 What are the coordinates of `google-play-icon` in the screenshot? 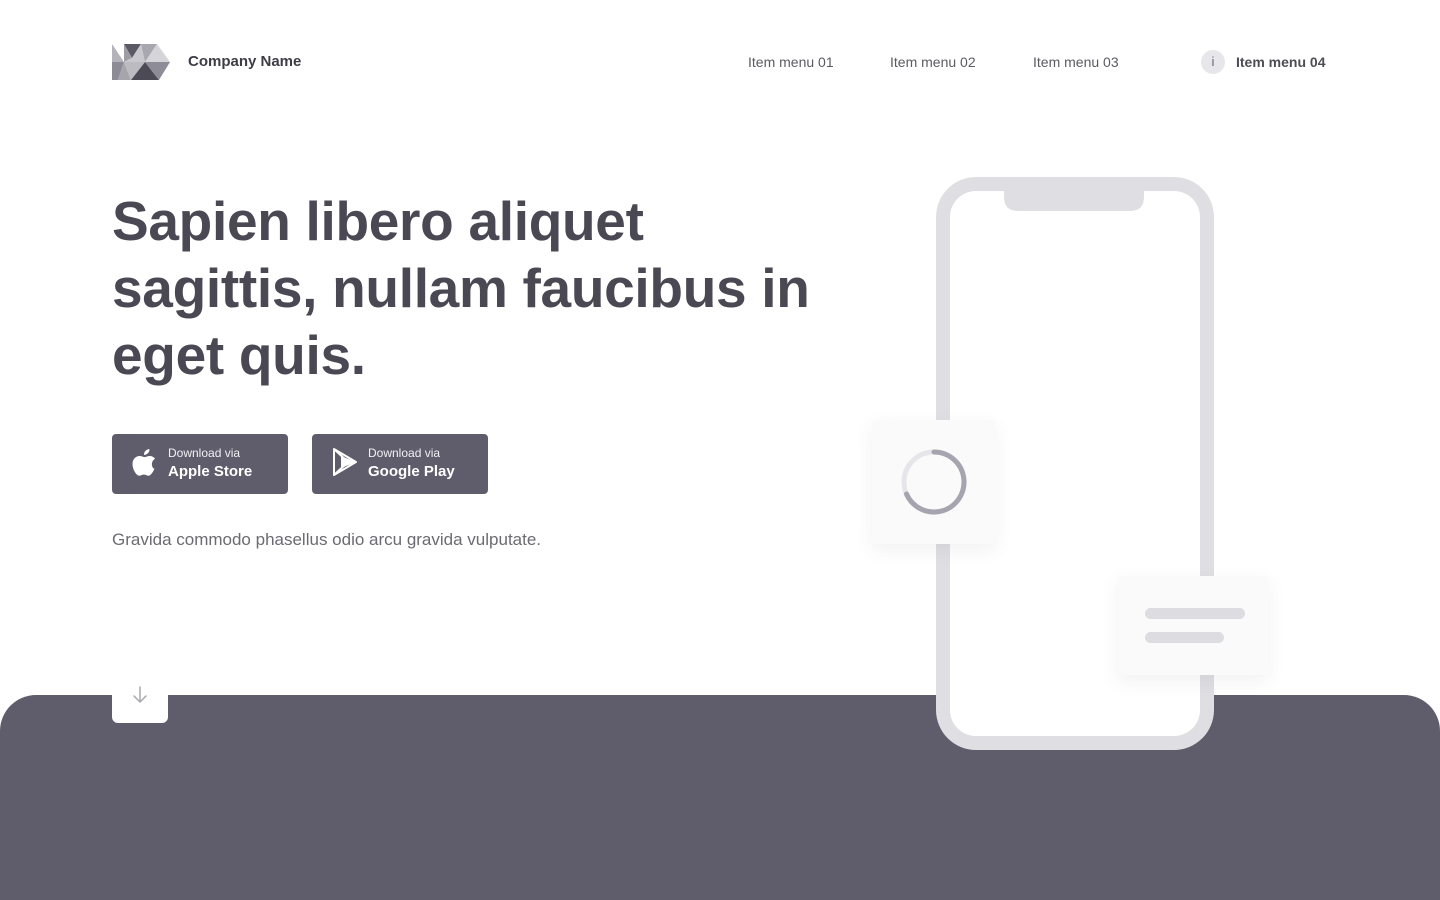 It's located at (345, 462).